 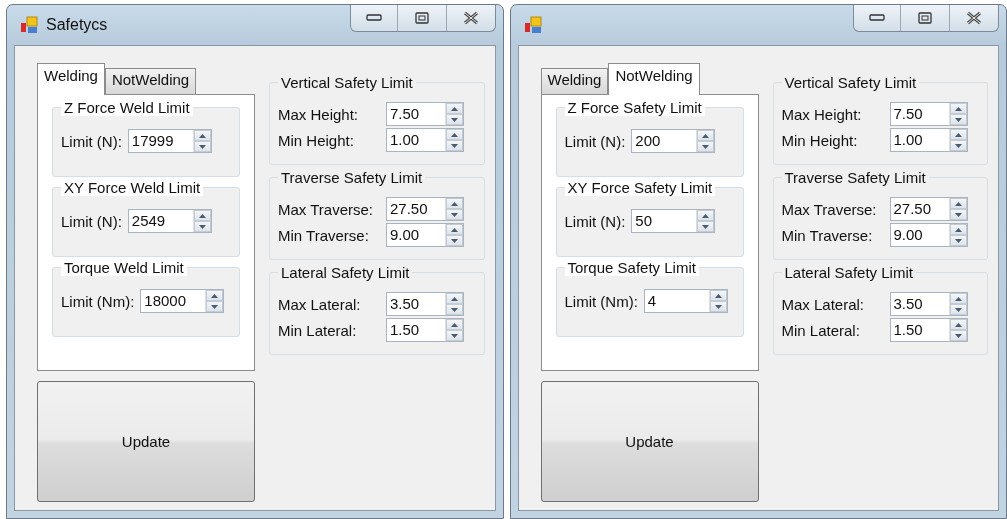 What do you see at coordinates (631, 267) in the screenshot?
I see `group-title: Torque Safety Limit` at bounding box center [631, 267].